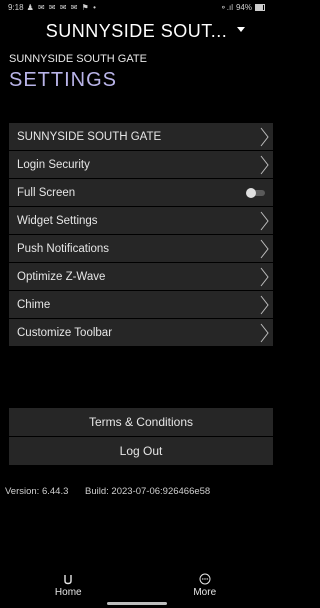  Describe the element at coordinates (61, 276) in the screenshot. I see `settings-item-label: Optimize Z-Wave` at that location.